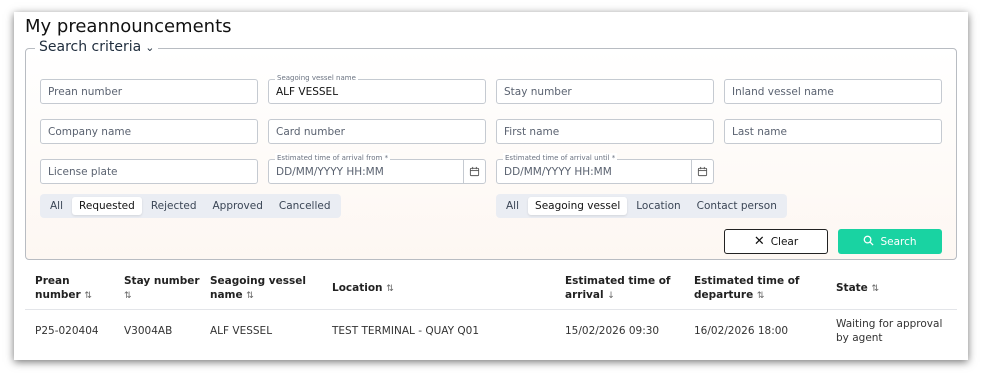 The width and height of the screenshot is (985, 373). What do you see at coordinates (258, 281) in the screenshot?
I see `header-line: Seagoing vessel` at bounding box center [258, 281].